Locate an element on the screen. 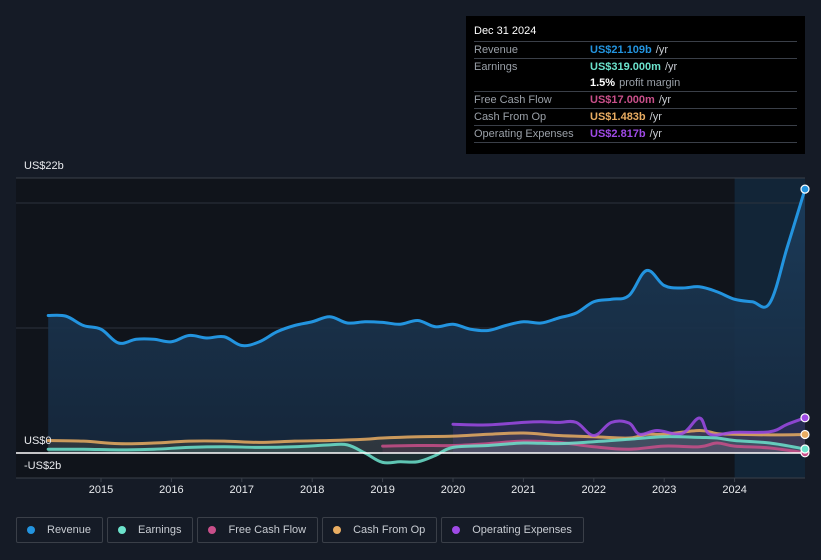 This screenshot has height=560, width=821. y-tick-label-top: US$22b is located at coordinates (44, 166).